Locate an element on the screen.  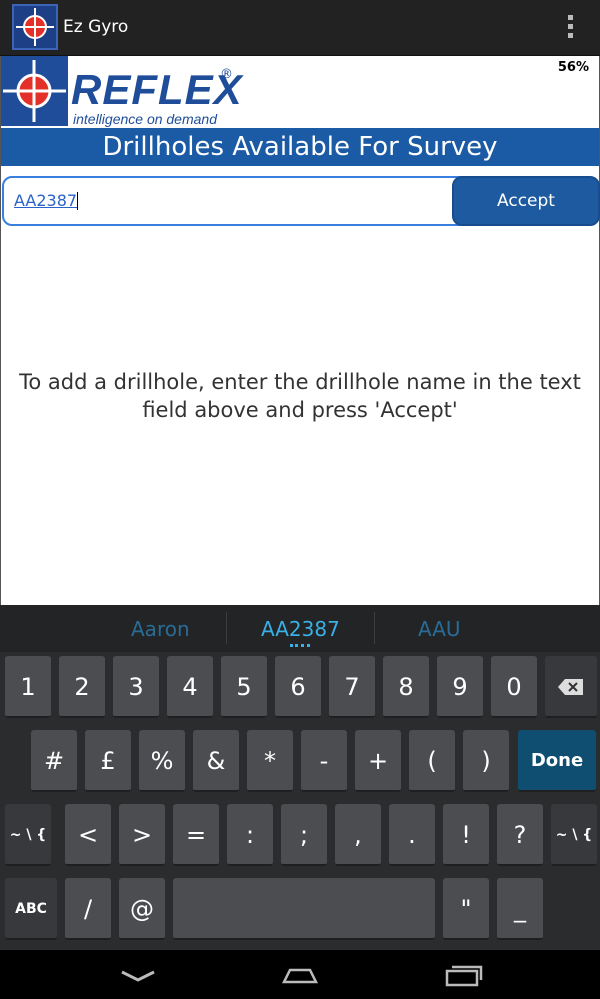
suggestion-item-selected: AA2387 is located at coordinates (300, 629).